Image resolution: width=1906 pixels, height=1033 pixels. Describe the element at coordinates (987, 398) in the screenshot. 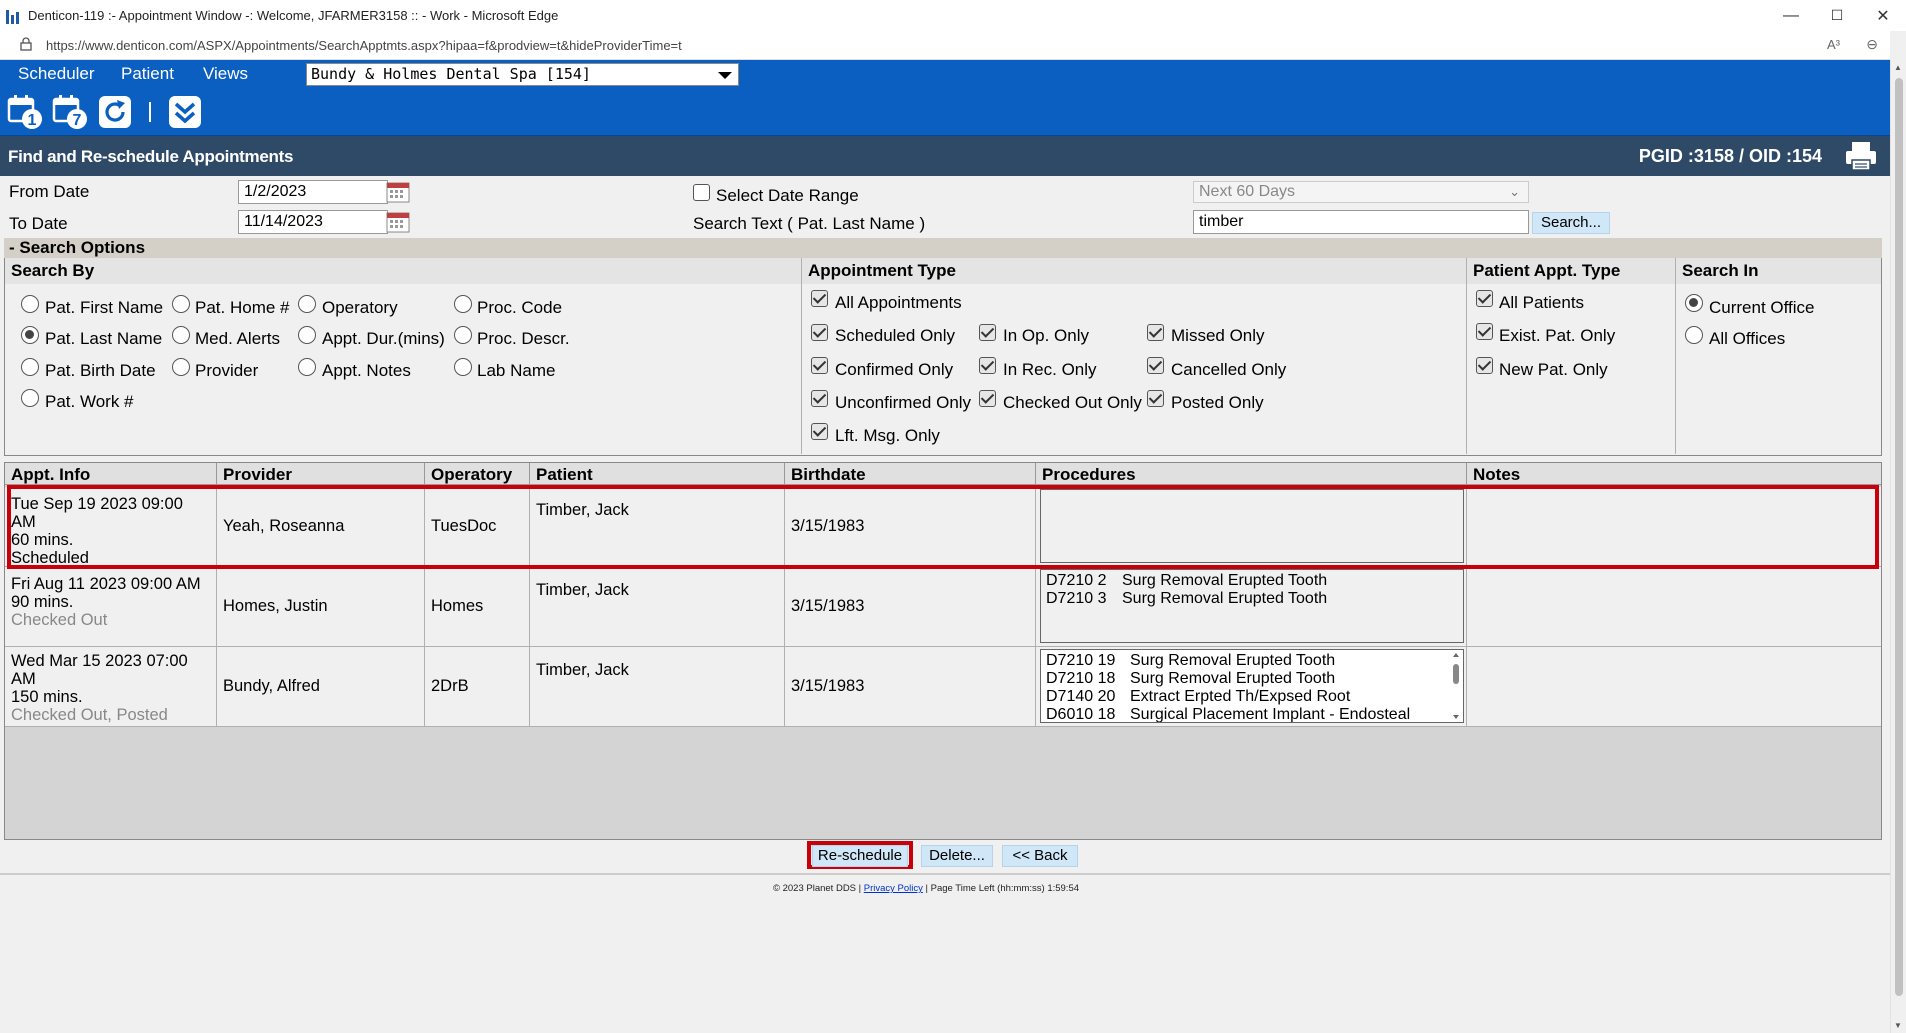

I see `checkbox-checked-out-only` at that location.